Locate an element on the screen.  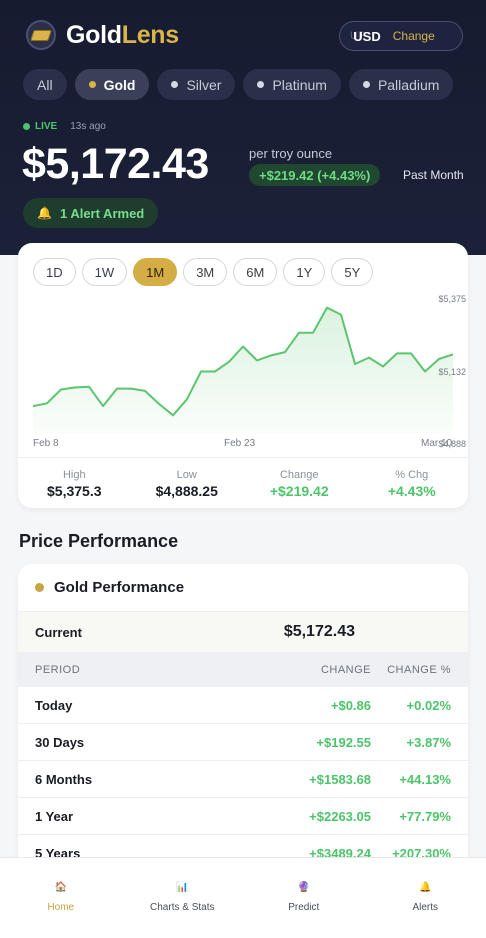
row-change: +$192.55 is located at coordinates (343, 742).